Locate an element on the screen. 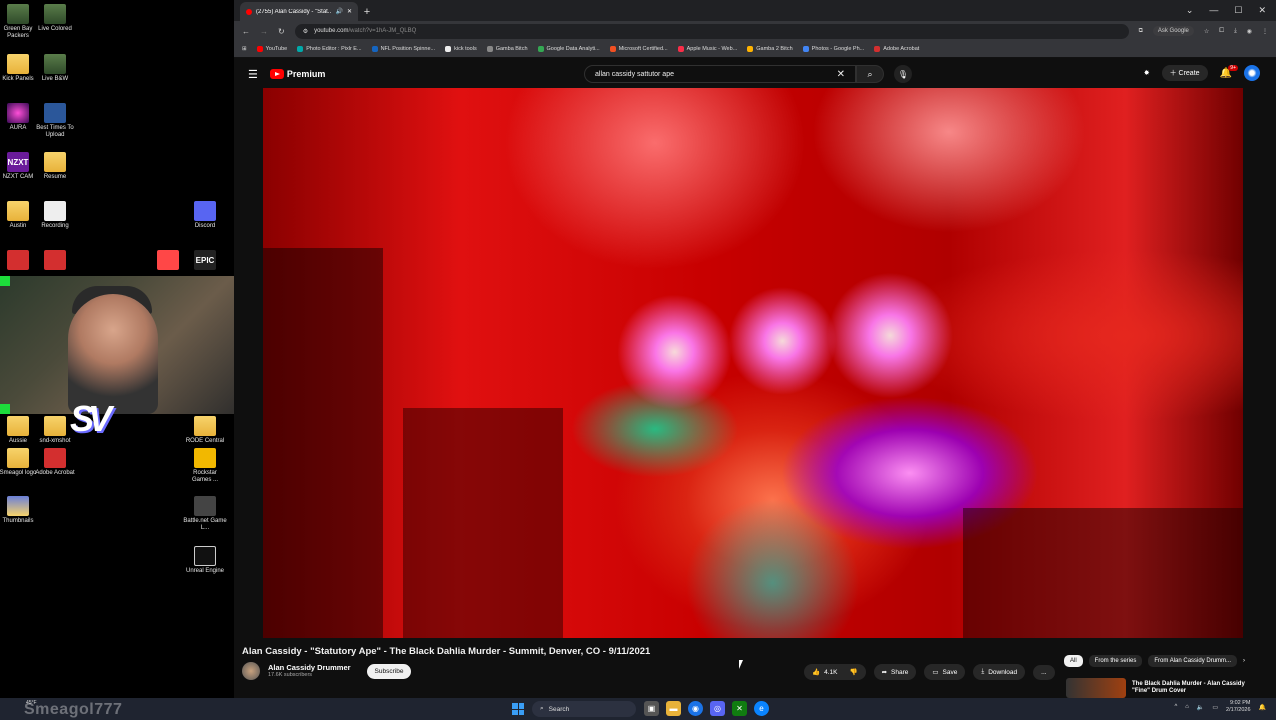  taskbar-apps: ▣ ▬ ◉ ◎ ✕ e is located at coordinates (706, 708).